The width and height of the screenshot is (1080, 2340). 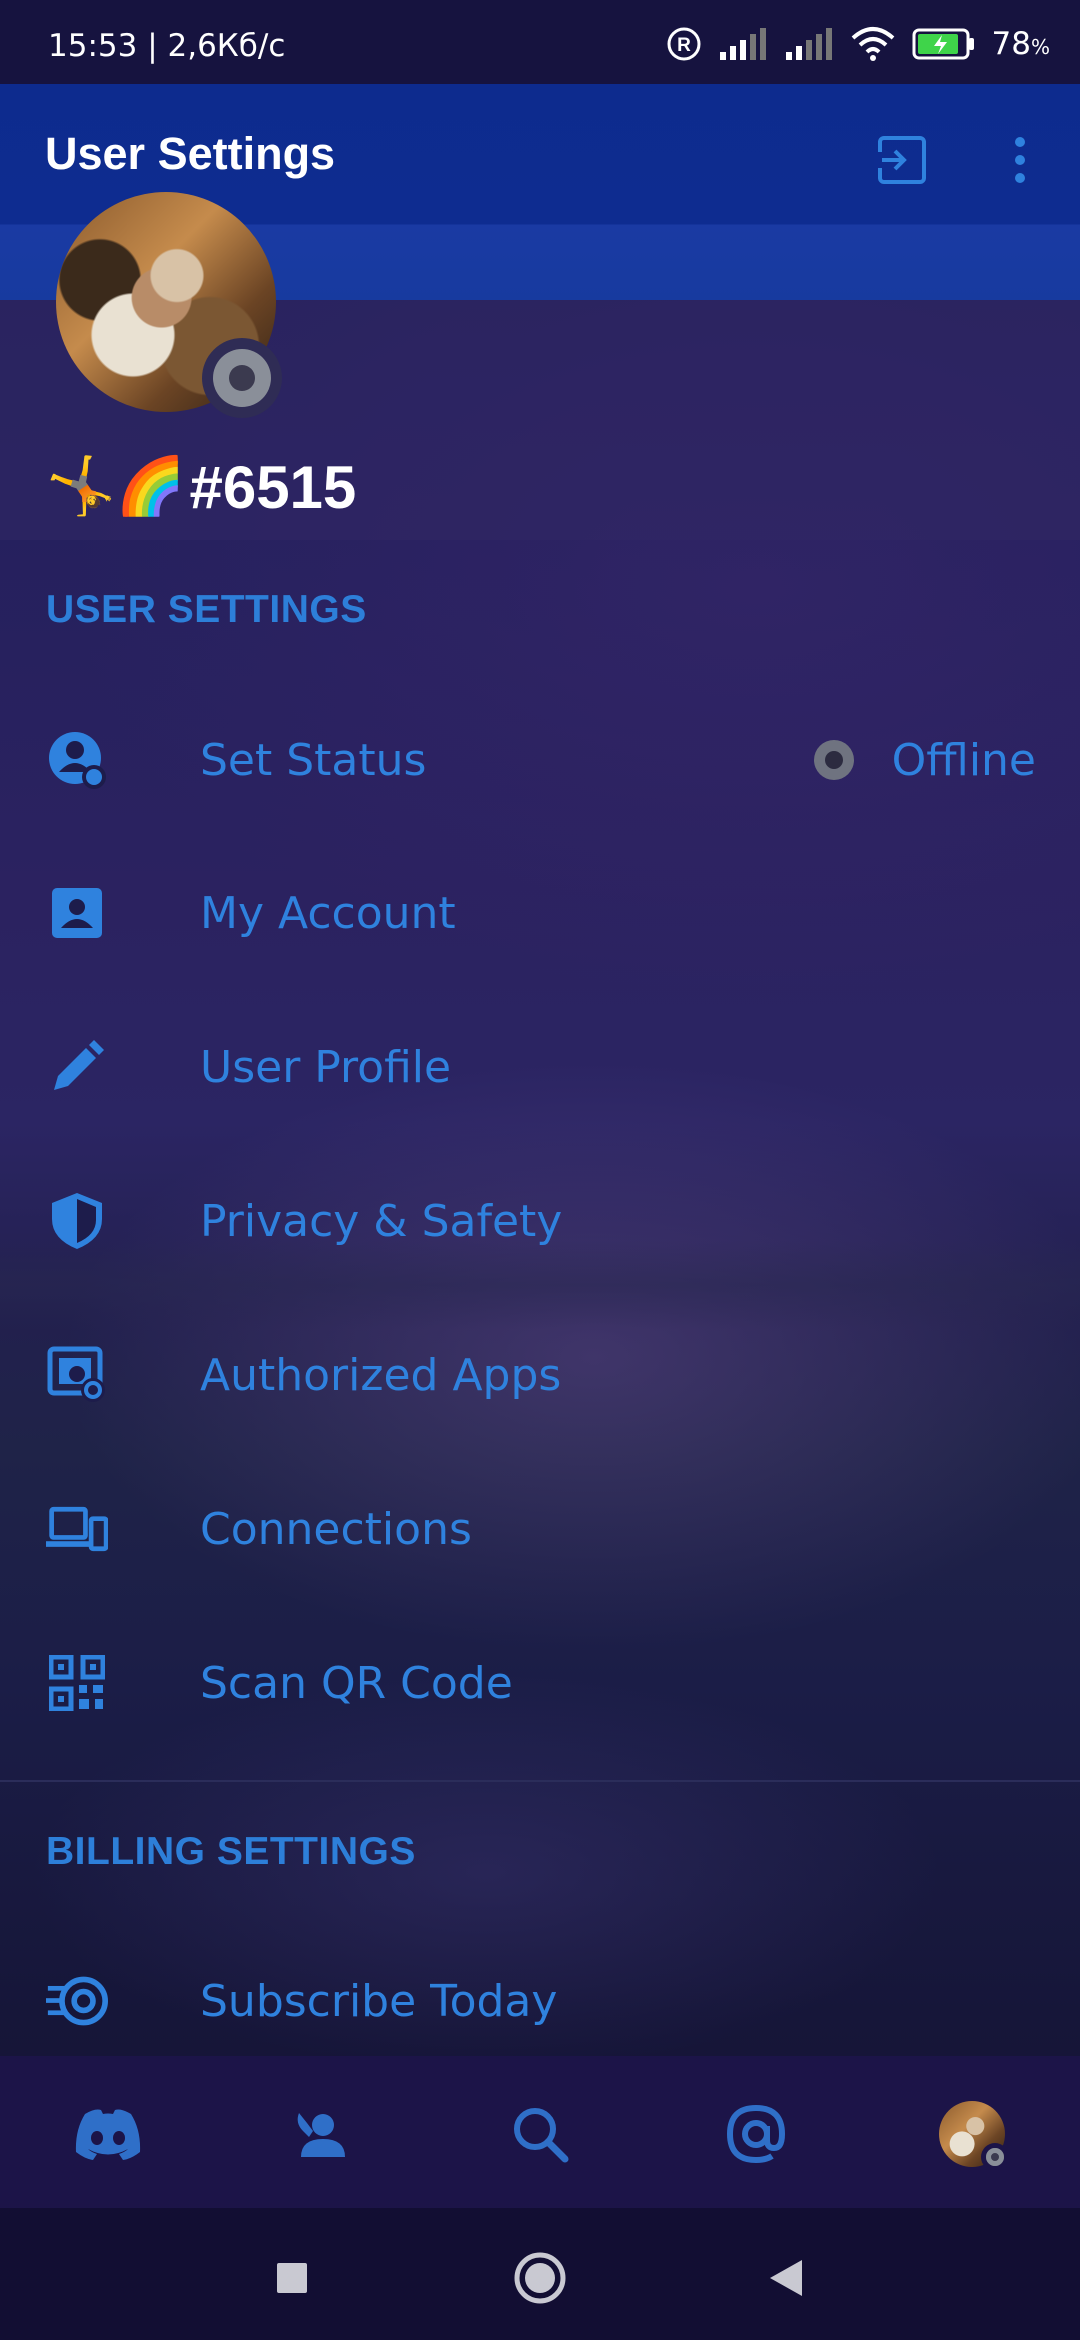 I want to click on devices-icon, so click(x=77, y=1529).